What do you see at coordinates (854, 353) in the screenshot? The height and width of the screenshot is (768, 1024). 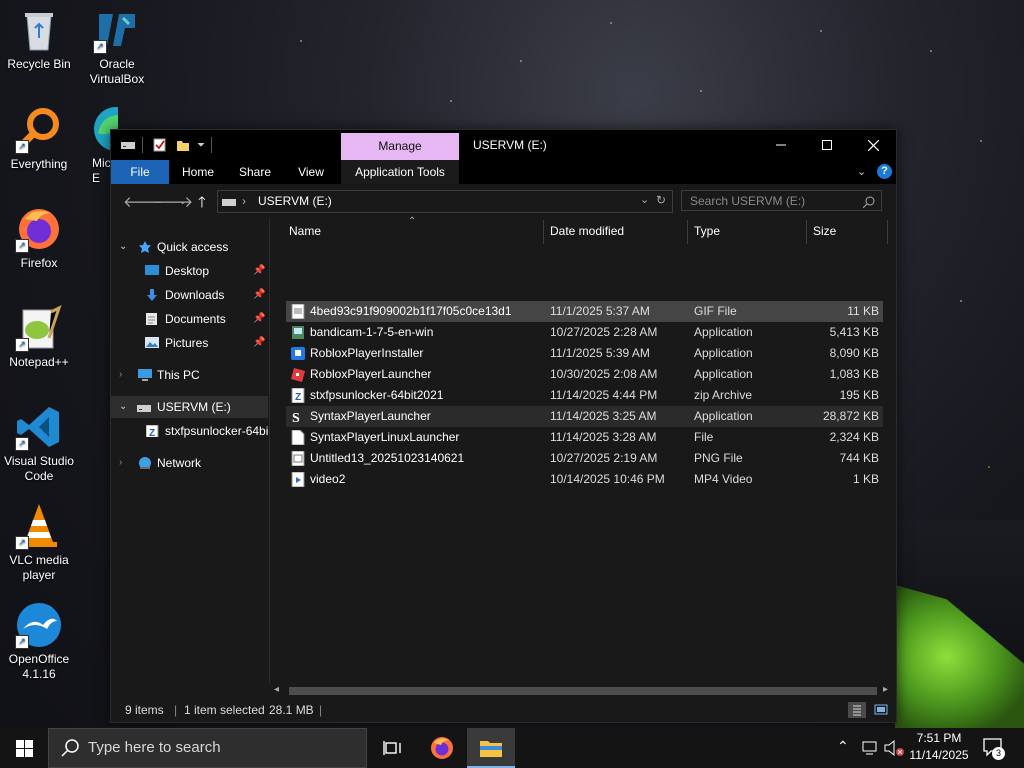 I see `file-size: 8,090 KB` at bounding box center [854, 353].